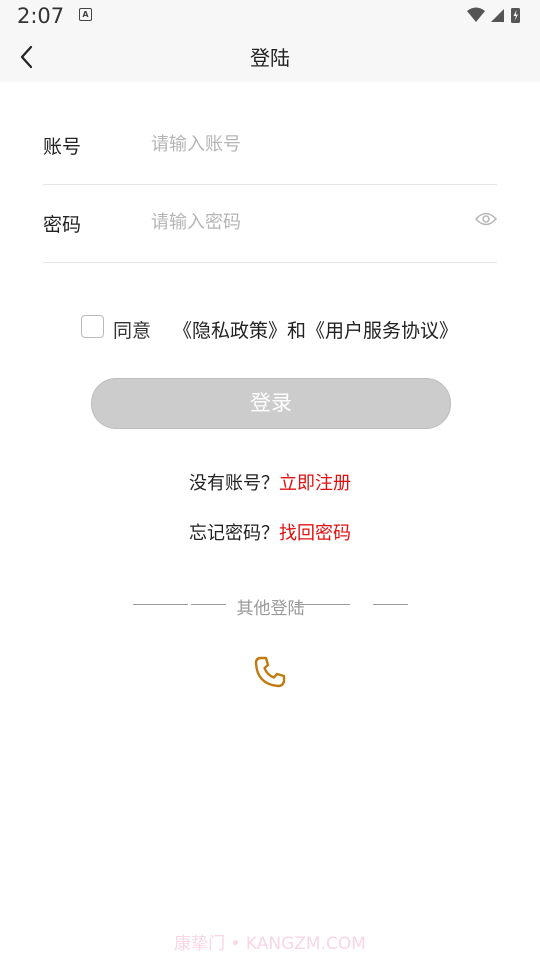 Image resolution: width=540 pixels, height=960 pixels. I want to click on phone-icon, so click(270, 672).